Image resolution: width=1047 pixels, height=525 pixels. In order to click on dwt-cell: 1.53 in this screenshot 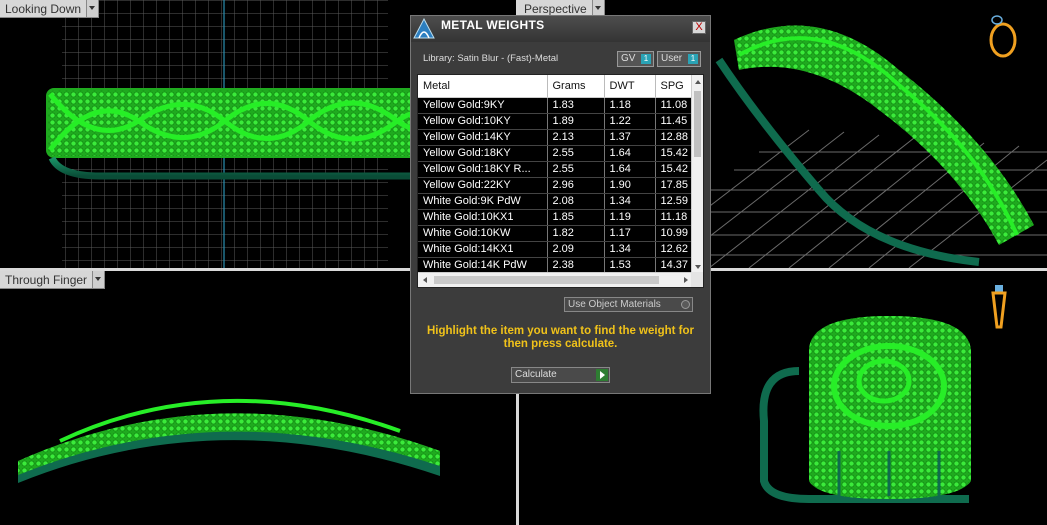, I will do `click(630, 265)`.